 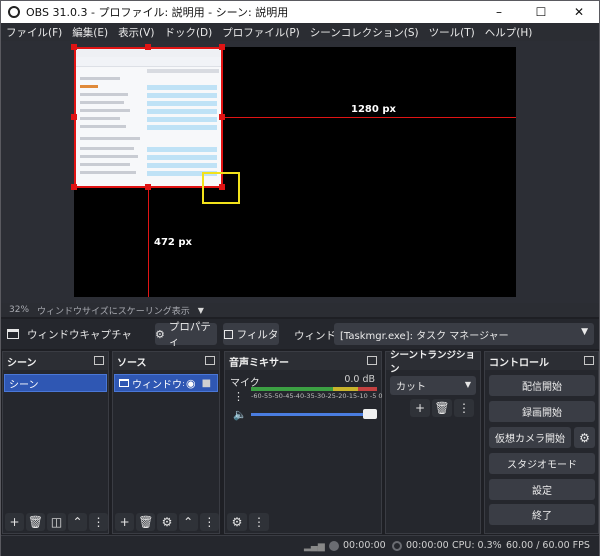 What do you see at coordinates (542, 489) in the screenshot?
I see `settings-button: 設定` at bounding box center [542, 489].